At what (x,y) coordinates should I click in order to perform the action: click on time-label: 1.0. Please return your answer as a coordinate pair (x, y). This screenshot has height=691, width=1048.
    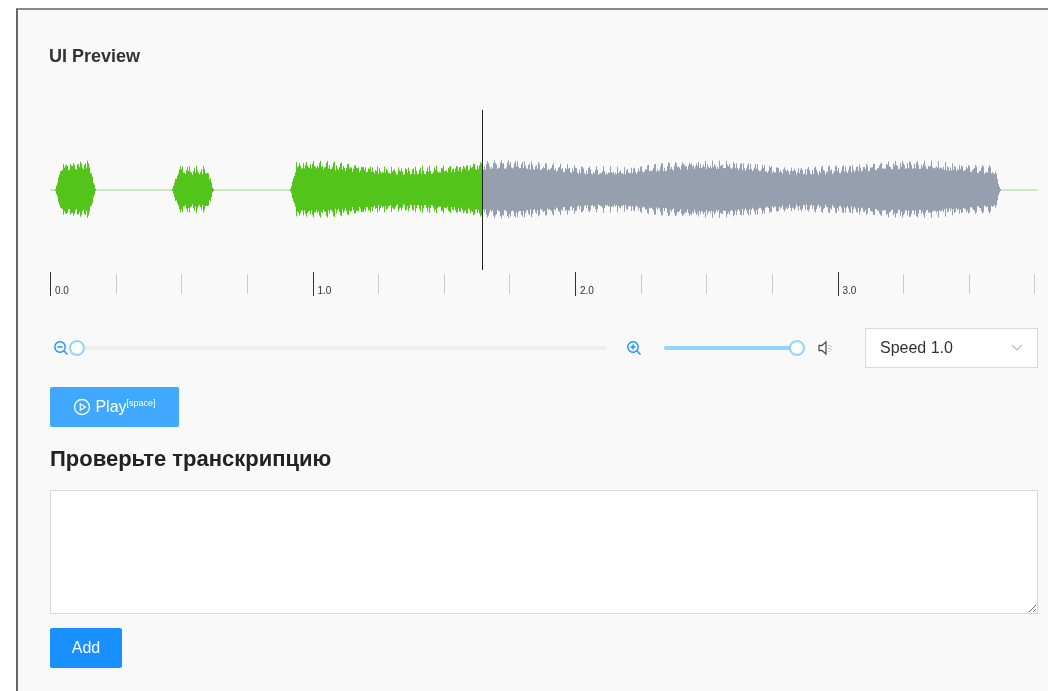
    Looking at the image, I should click on (324, 291).